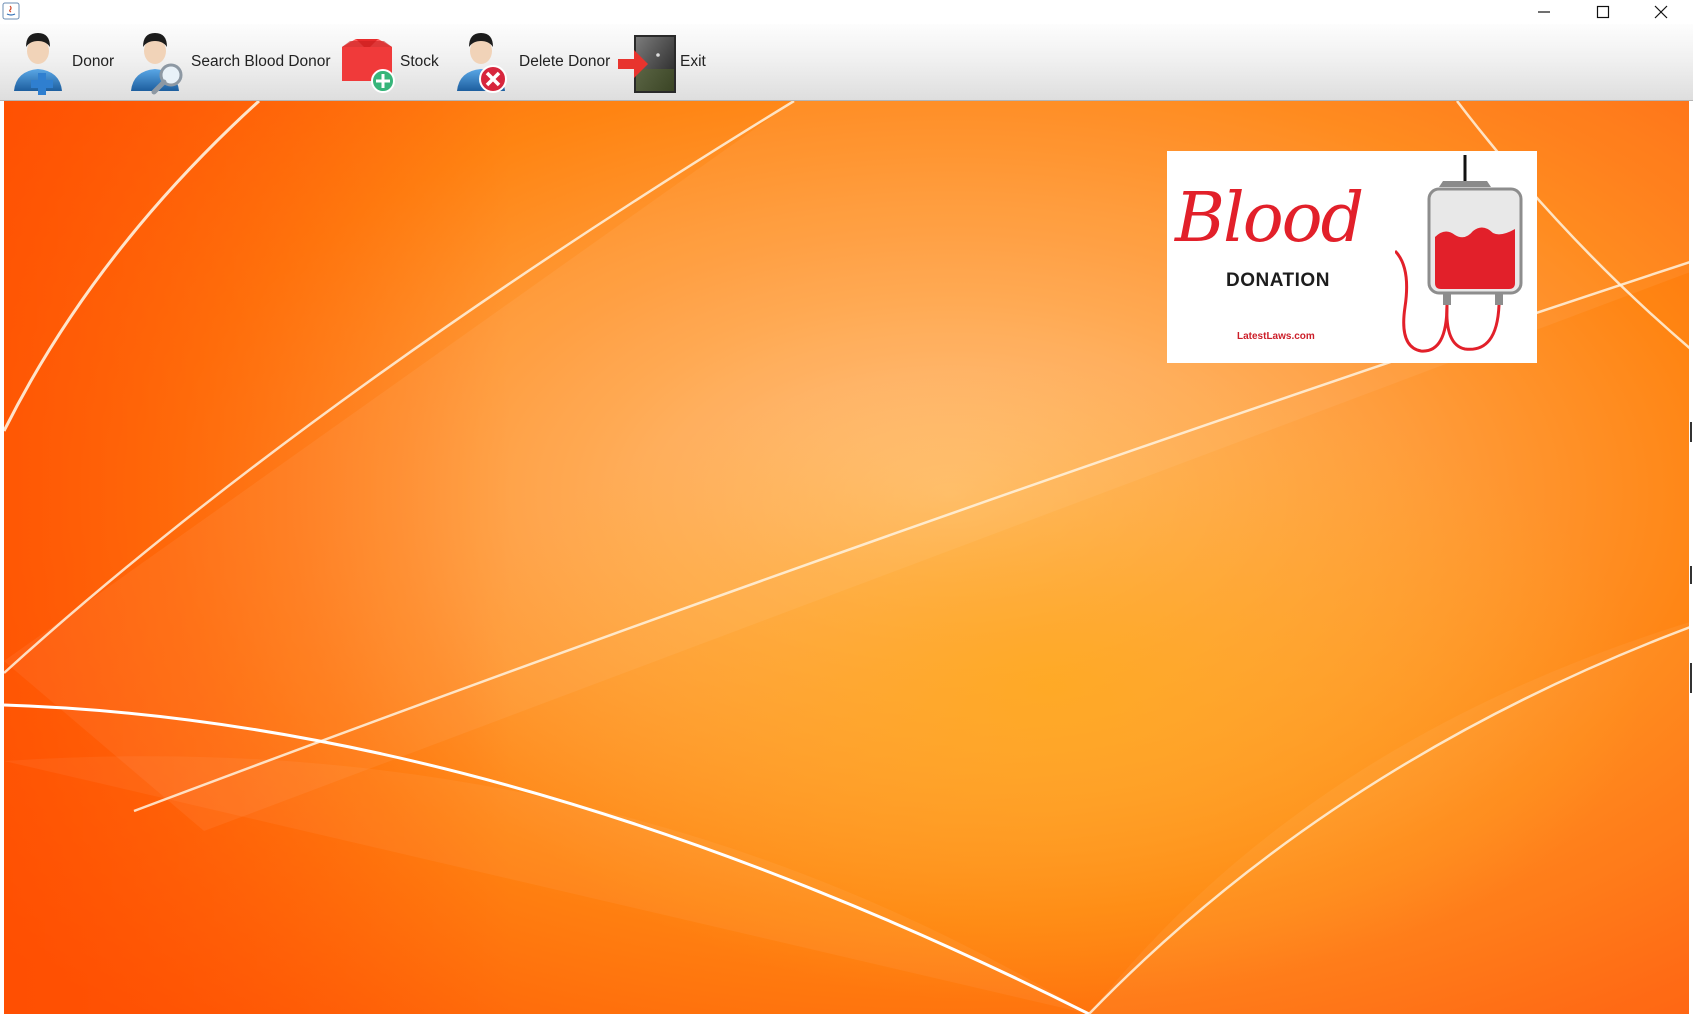 Image resolution: width=1693 pixels, height=1014 pixels. What do you see at coordinates (261, 61) in the screenshot?
I see `search-blood-donor-button-label: Search Blood Donor` at bounding box center [261, 61].